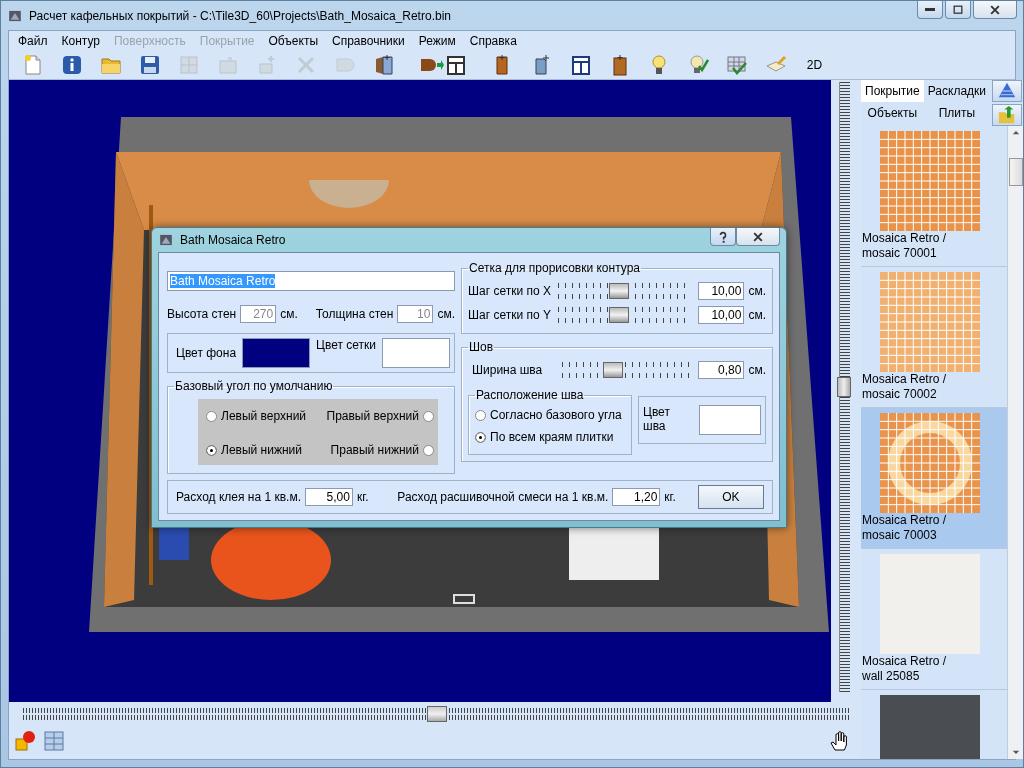 This screenshot has width=1024, height=768. Describe the element at coordinates (372, 416) in the screenshot. I see `radio-label: Правый верхний` at that location.